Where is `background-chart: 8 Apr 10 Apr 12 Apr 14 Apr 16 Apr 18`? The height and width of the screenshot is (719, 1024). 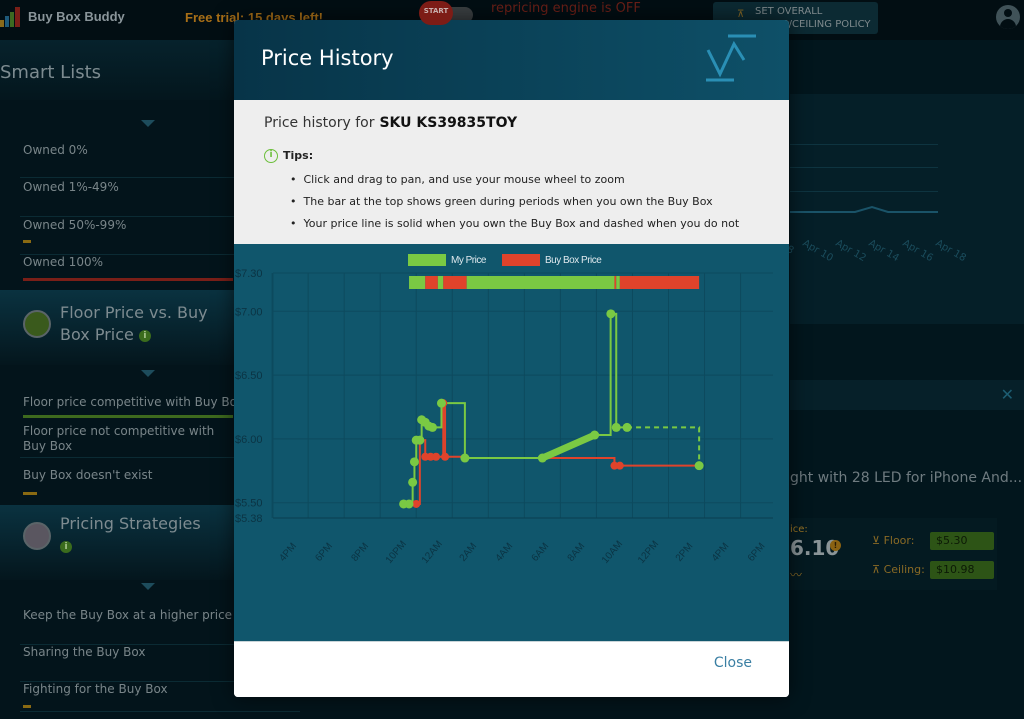
background-chart: 8 Apr 10 Apr 12 Apr 14 Apr 16 Apr 18 is located at coordinates (904, 209).